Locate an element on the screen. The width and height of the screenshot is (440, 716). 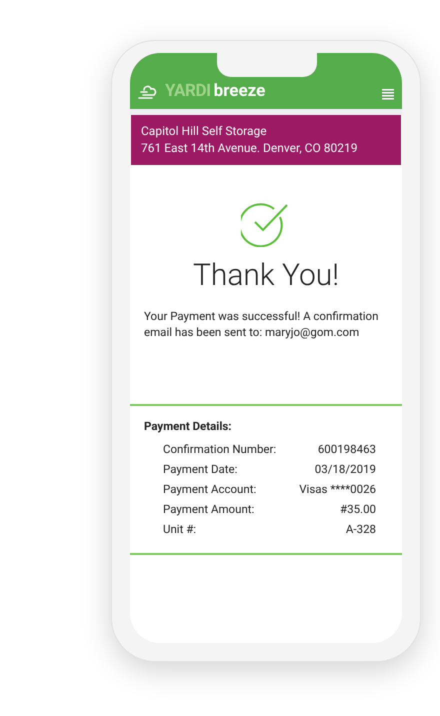
detail-label: Unit #: is located at coordinates (179, 529).